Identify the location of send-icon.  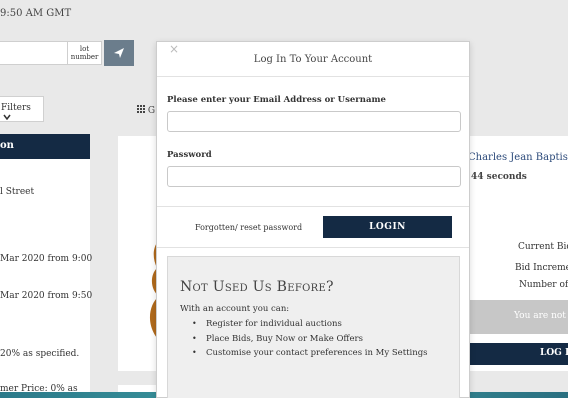
(119, 53).